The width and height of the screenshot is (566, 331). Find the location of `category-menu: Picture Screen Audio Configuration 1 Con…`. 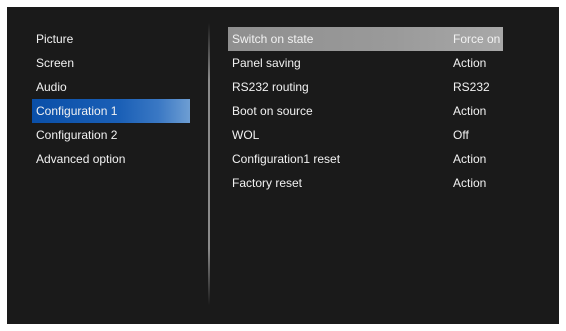

category-menu: Picture Screen Audio Configuration 1 Con… is located at coordinates (111, 99).